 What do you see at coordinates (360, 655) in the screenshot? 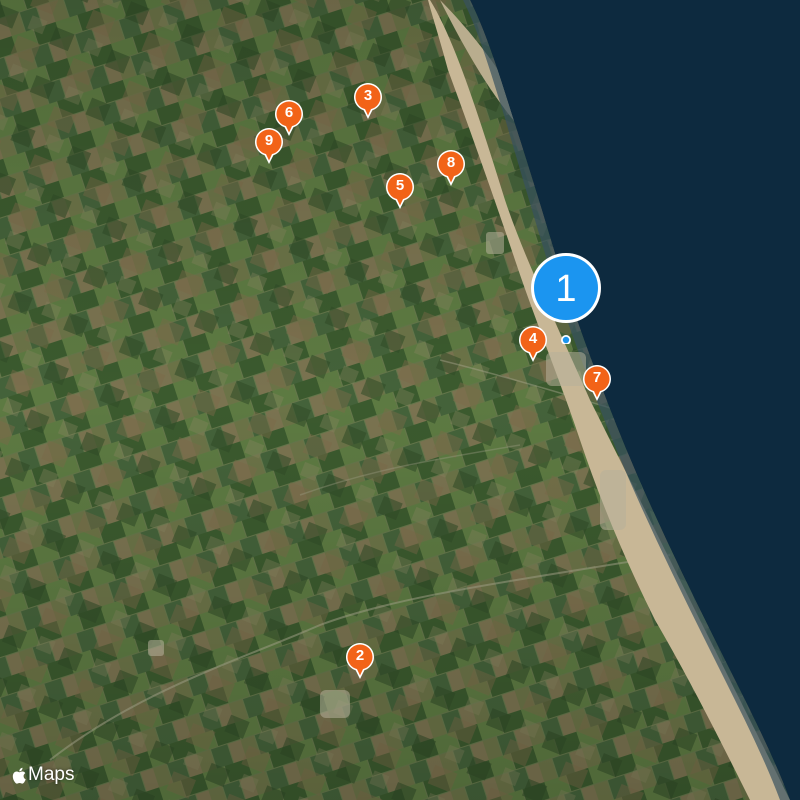
I see `map-pin-label: 2` at bounding box center [360, 655].